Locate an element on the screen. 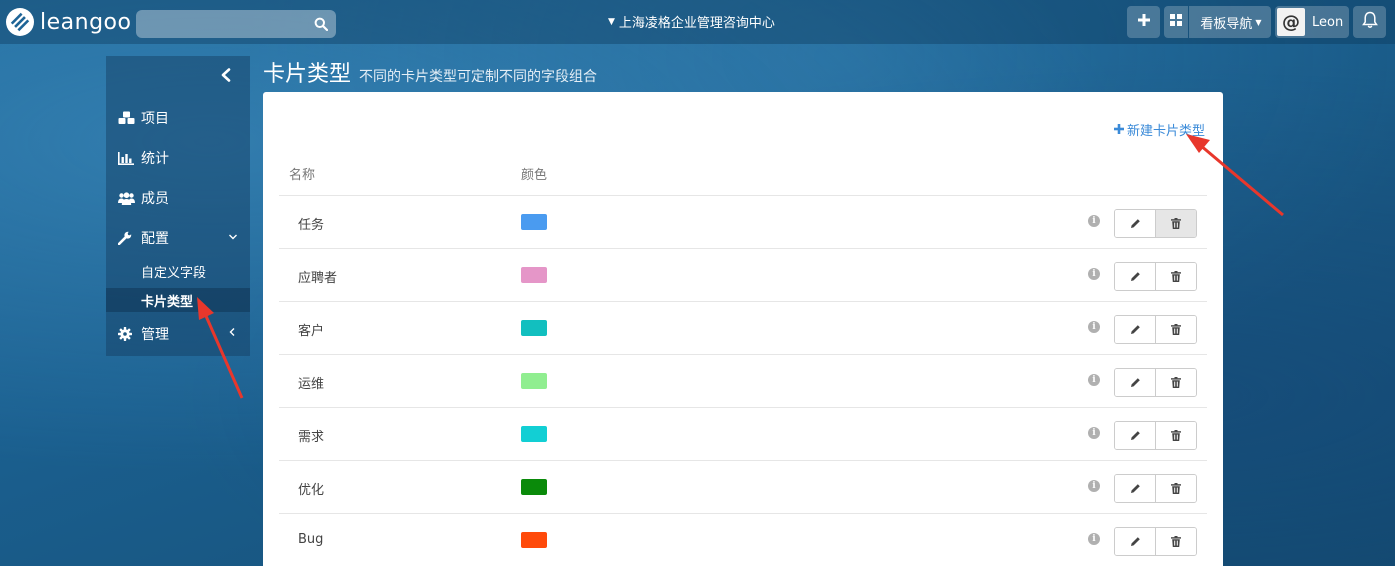  sidebar-item-projects: 项目 is located at coordinates (143, 118).